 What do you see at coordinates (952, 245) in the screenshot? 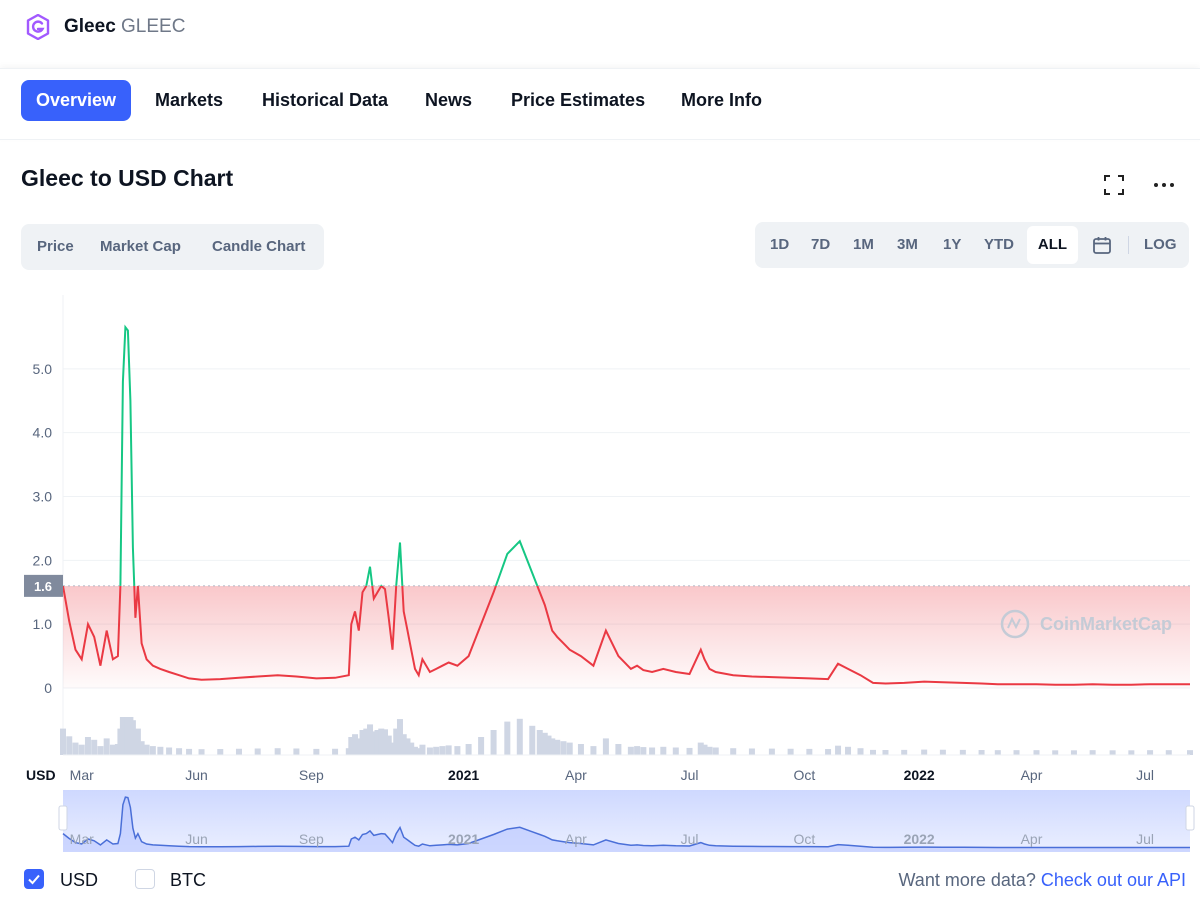
I see `range-1y: 1Y` at bounding box center [952, 245].